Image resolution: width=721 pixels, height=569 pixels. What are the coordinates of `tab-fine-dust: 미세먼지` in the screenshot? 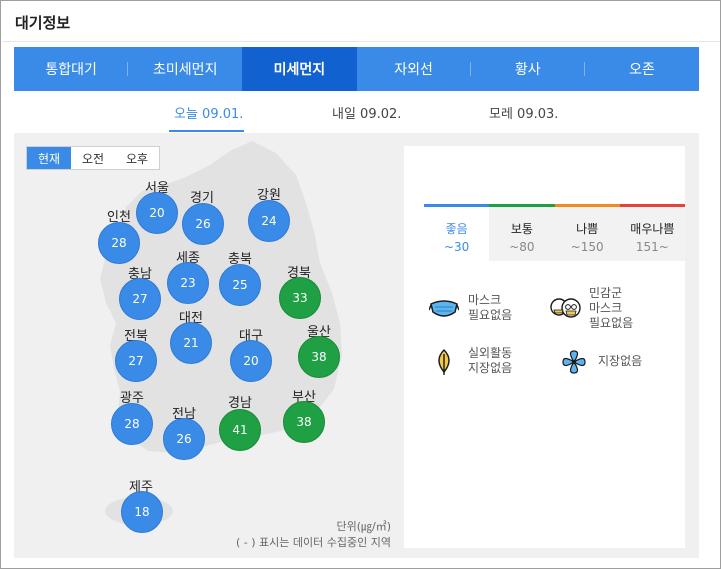 It's located at (299, 69).